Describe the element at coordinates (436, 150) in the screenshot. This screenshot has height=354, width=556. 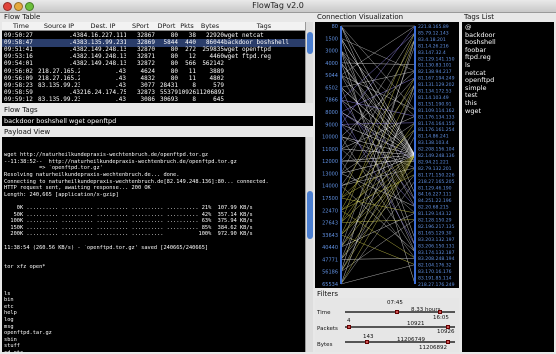
I see `ip-axis-label: 82.208.156.104` at that location.